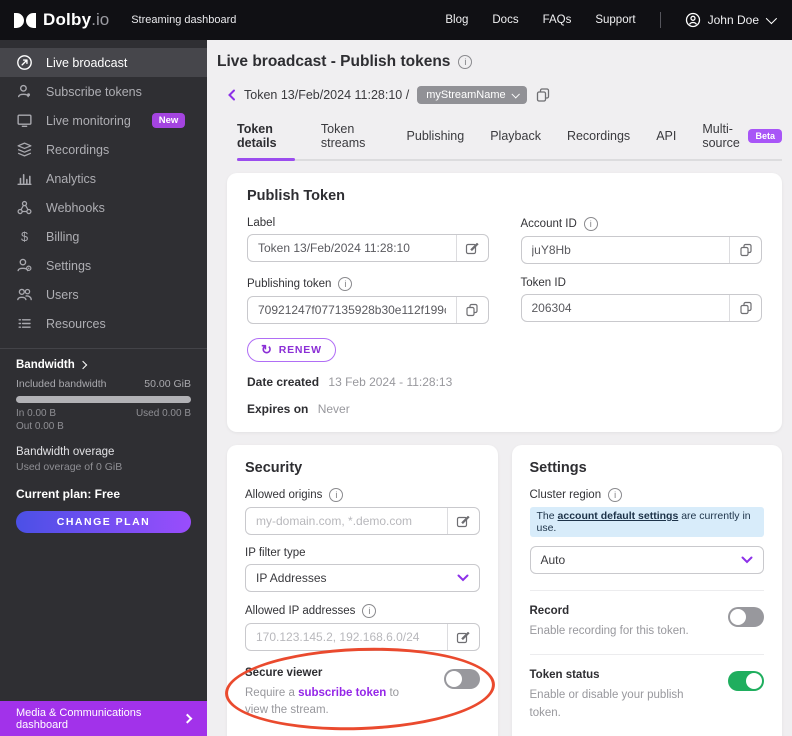 The image size is (792, 736). What do you see at coordinates (78, 149) in the screenshot?
I see `sidebar-item-label: Recordings` at bounding box center [78, 149].